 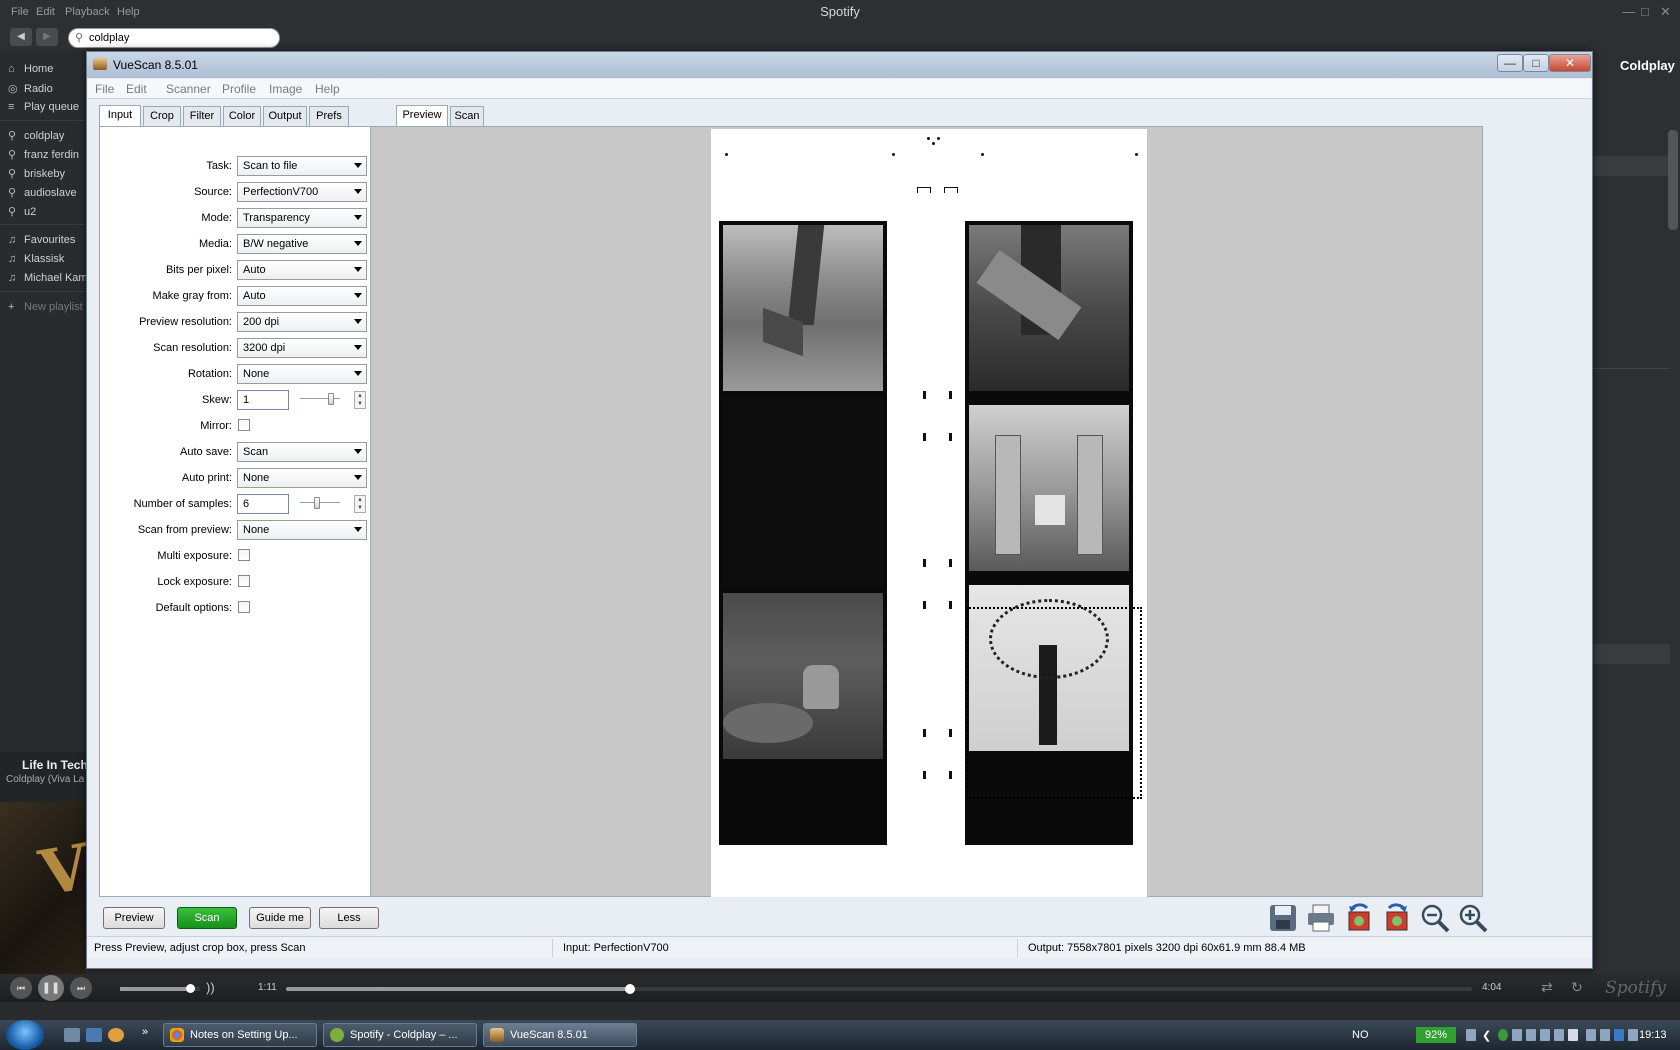 I want to click on scan-resolution-select: 3200 dpi, so click(x=302, y=348).